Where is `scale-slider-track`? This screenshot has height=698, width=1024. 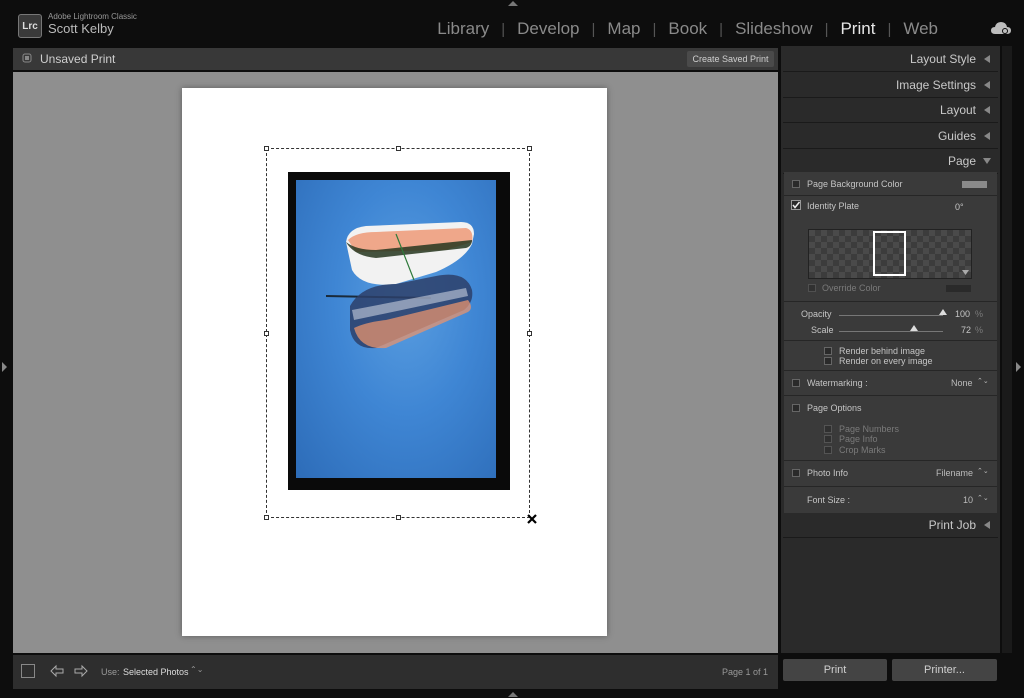 scale-slider-track is located at coordinates (891, 331).